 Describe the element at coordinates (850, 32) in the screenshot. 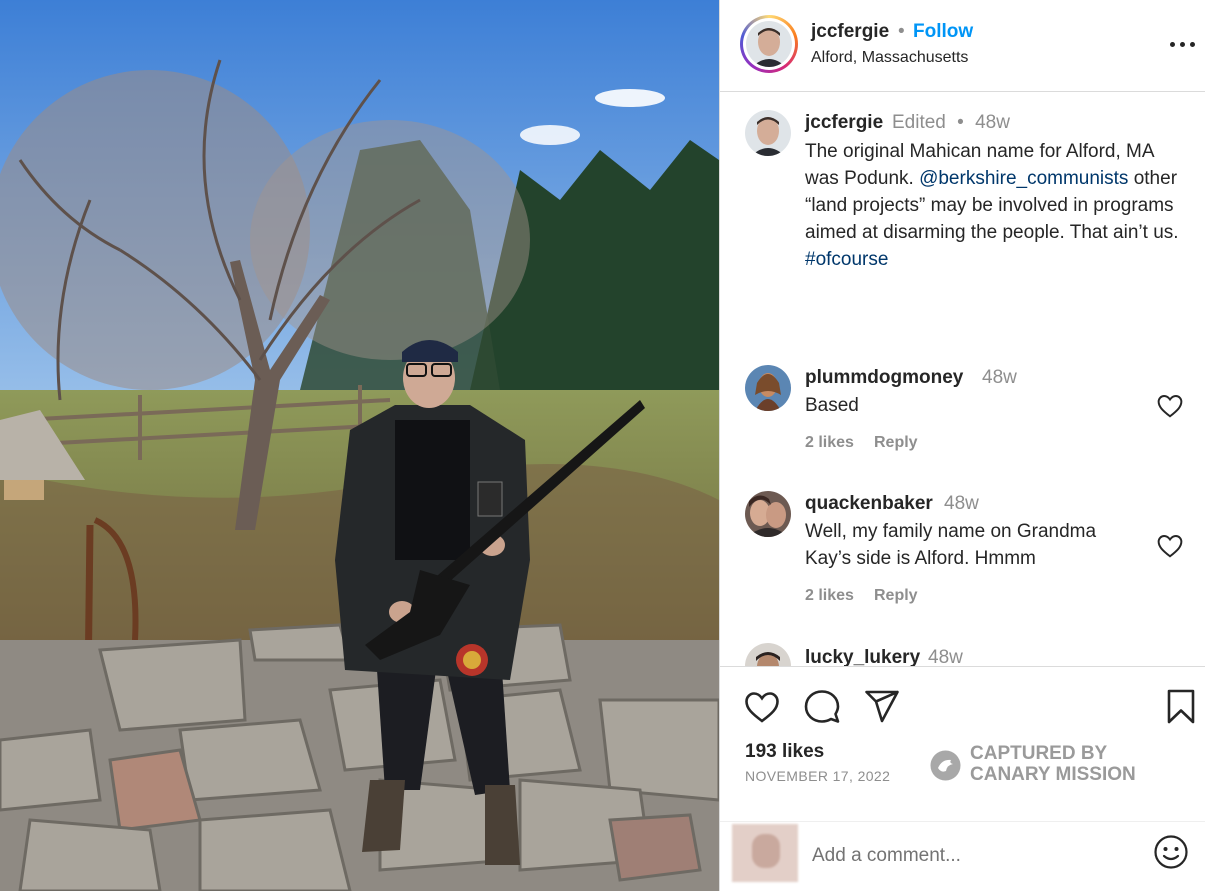

I see `author-username: jccfergie` at that location.